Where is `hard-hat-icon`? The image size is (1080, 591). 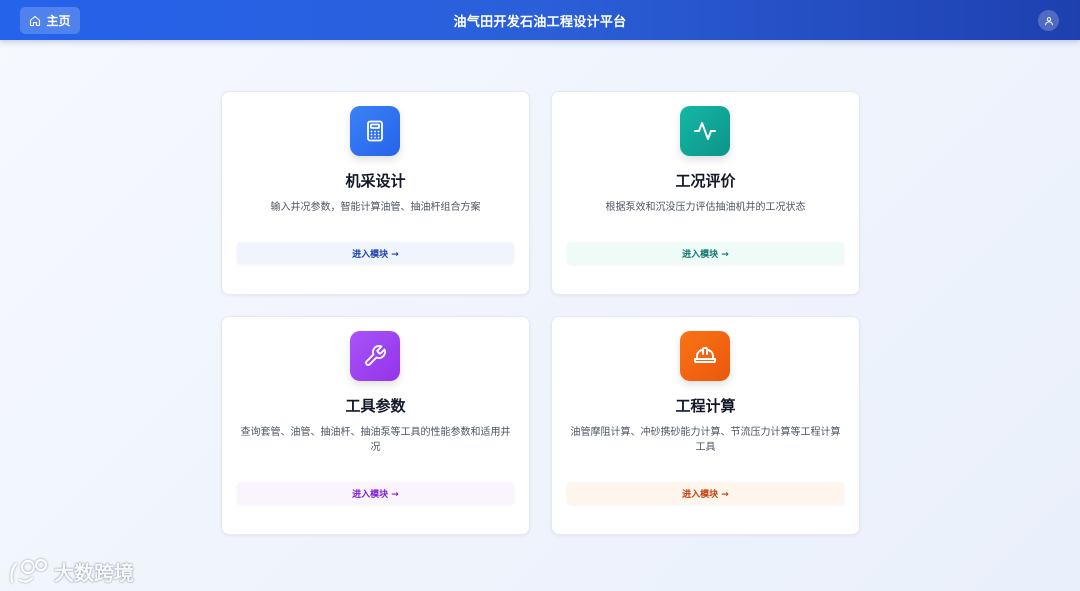 hard-hat-icon is located at coordinates (705, 355).